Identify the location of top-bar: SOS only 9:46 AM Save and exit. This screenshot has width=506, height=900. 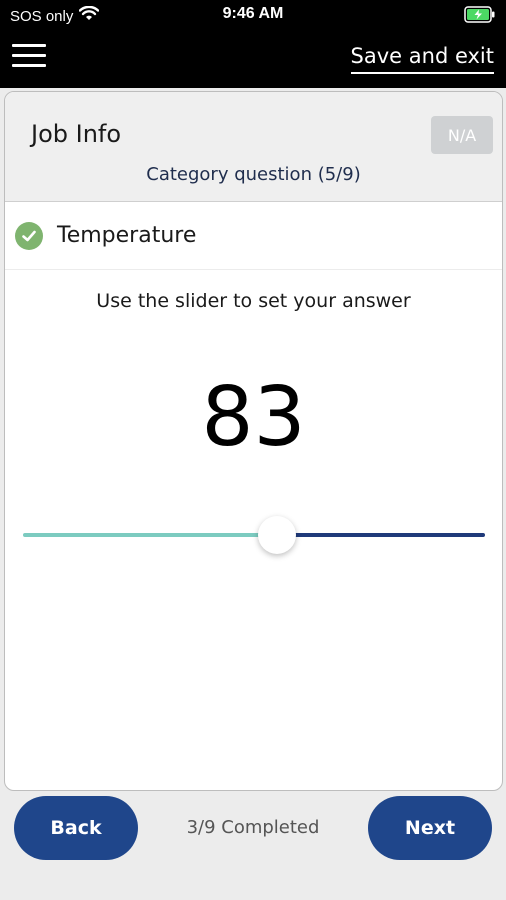
(253, 44).